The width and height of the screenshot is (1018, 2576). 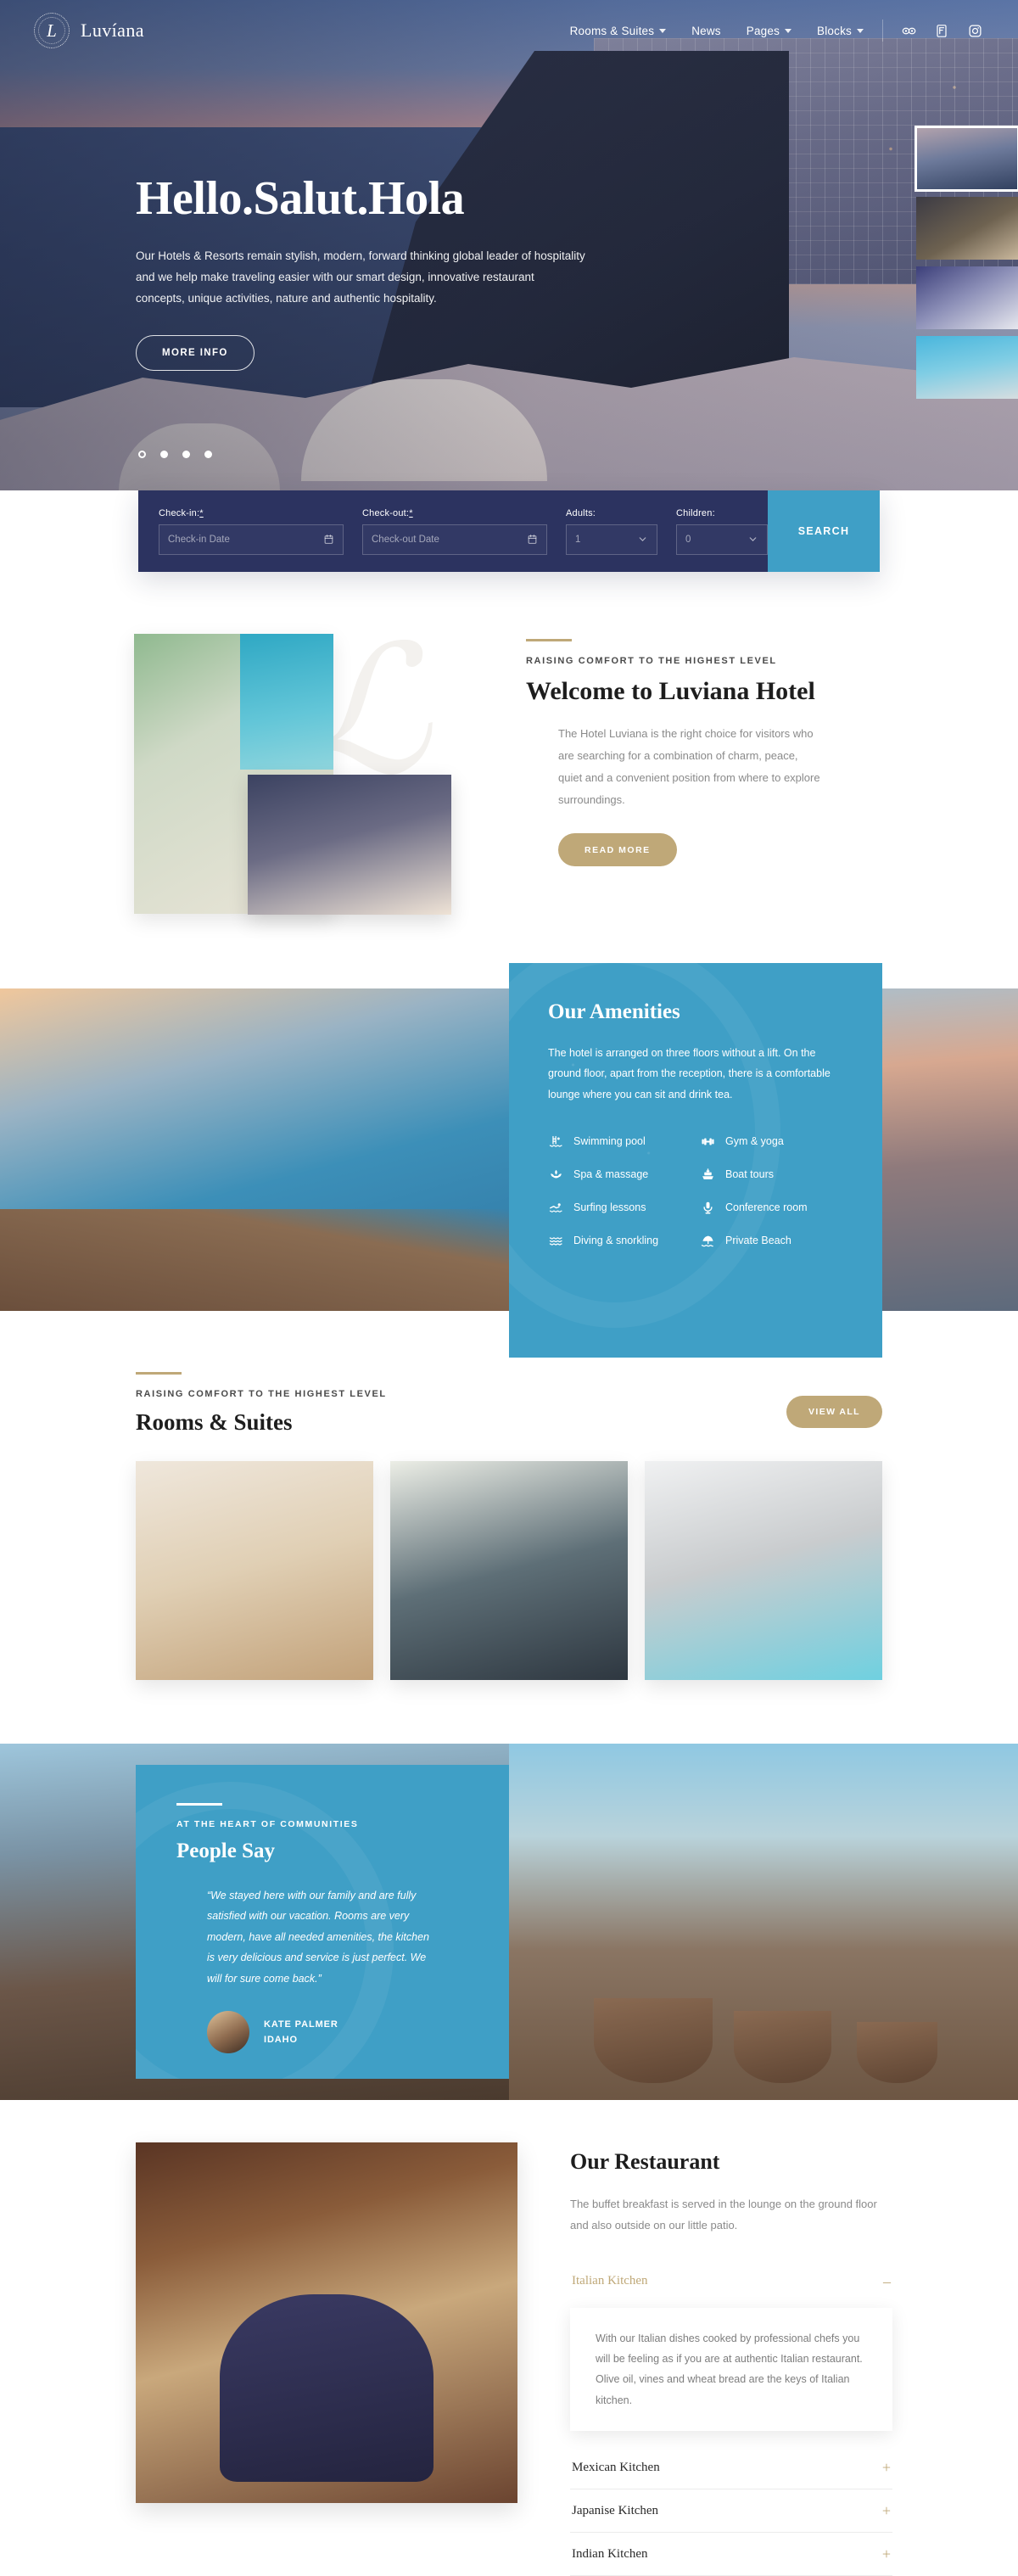 What do you see at coordinates (196, 352) in the screenshot?
I see `more-info-button: MORE INFO` at bounding box center [196, 352].